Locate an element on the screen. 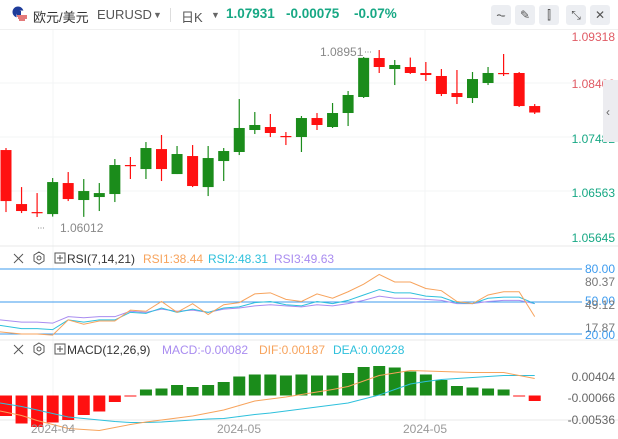  rsi-settings-icon is located at coordinates (39, 258).